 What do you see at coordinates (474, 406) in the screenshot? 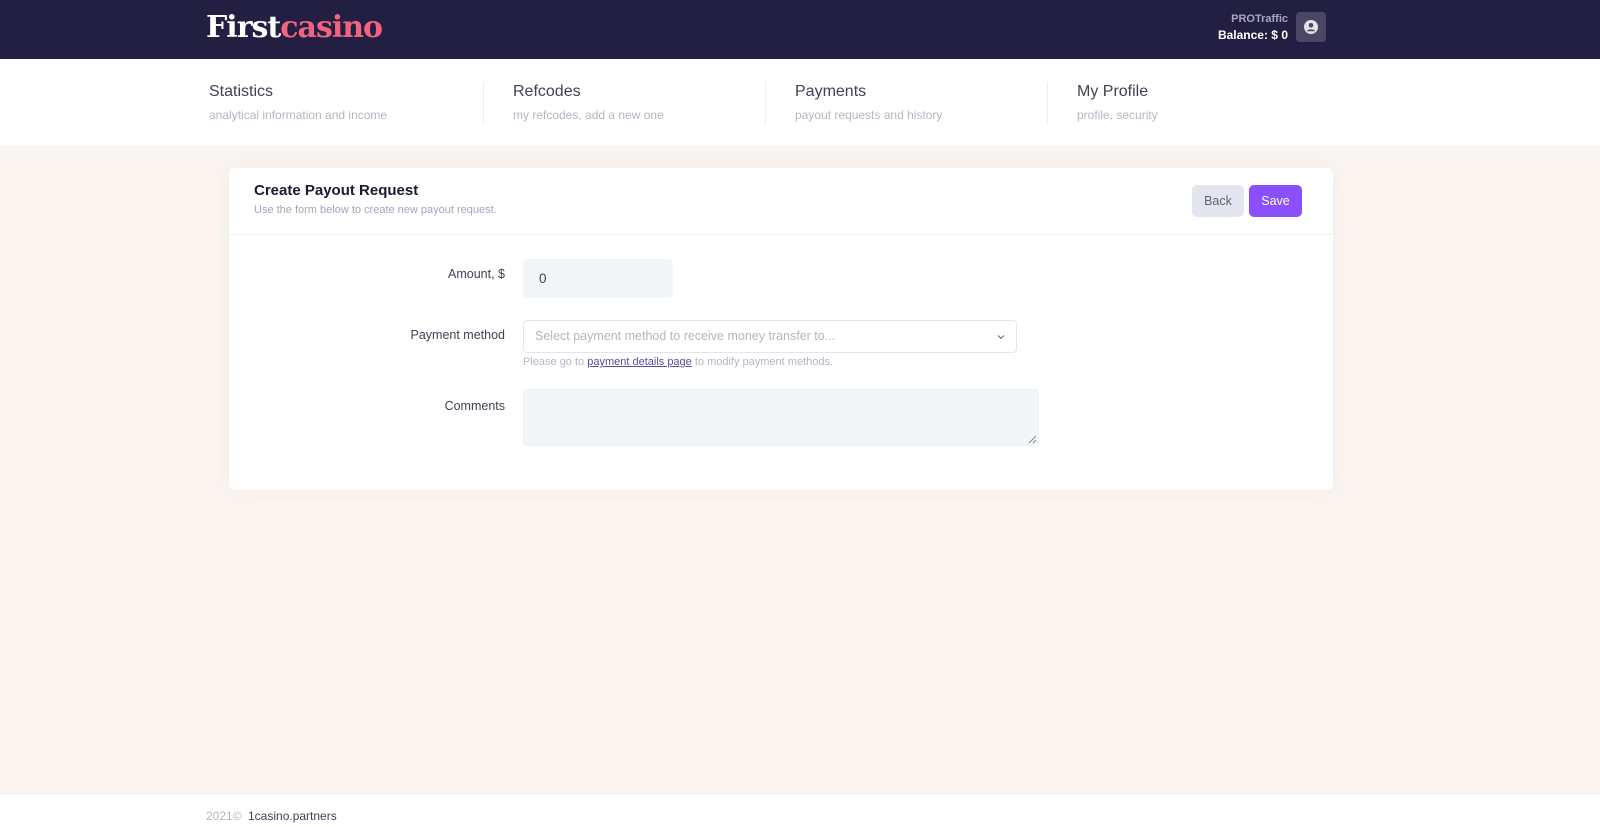
I see `comments-label: Comments` at bounding box center [474, 406].